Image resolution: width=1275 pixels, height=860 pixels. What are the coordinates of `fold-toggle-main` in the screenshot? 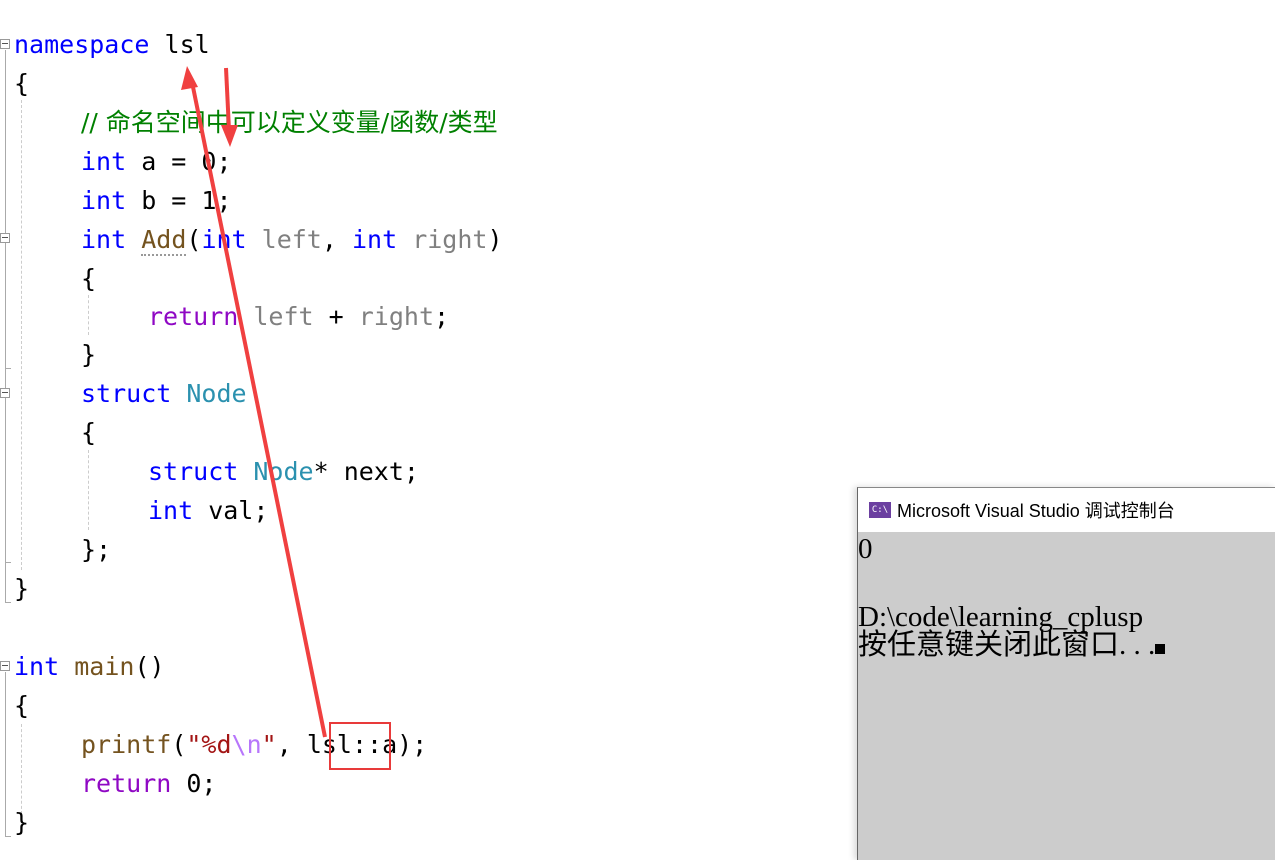 It's located at (5, 666).